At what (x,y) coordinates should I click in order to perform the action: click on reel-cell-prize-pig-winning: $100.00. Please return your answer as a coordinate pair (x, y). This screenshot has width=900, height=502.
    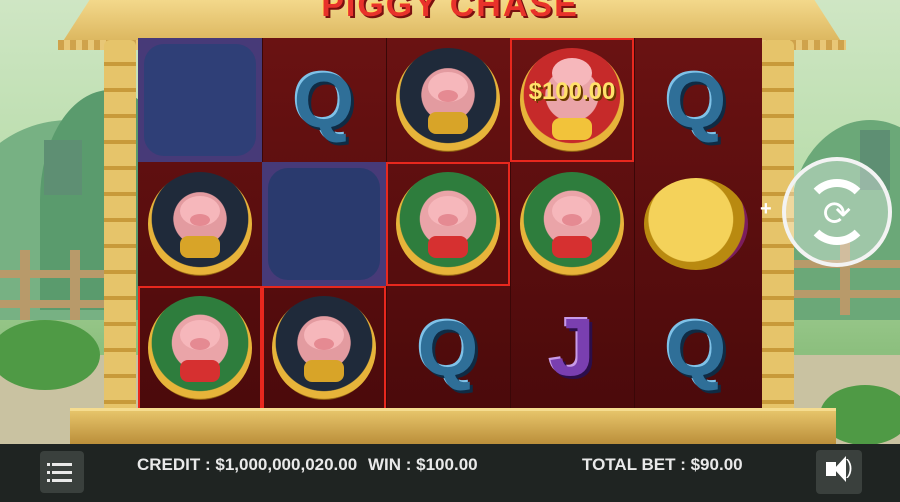
    Looking at the image, I should click on (572, 100).